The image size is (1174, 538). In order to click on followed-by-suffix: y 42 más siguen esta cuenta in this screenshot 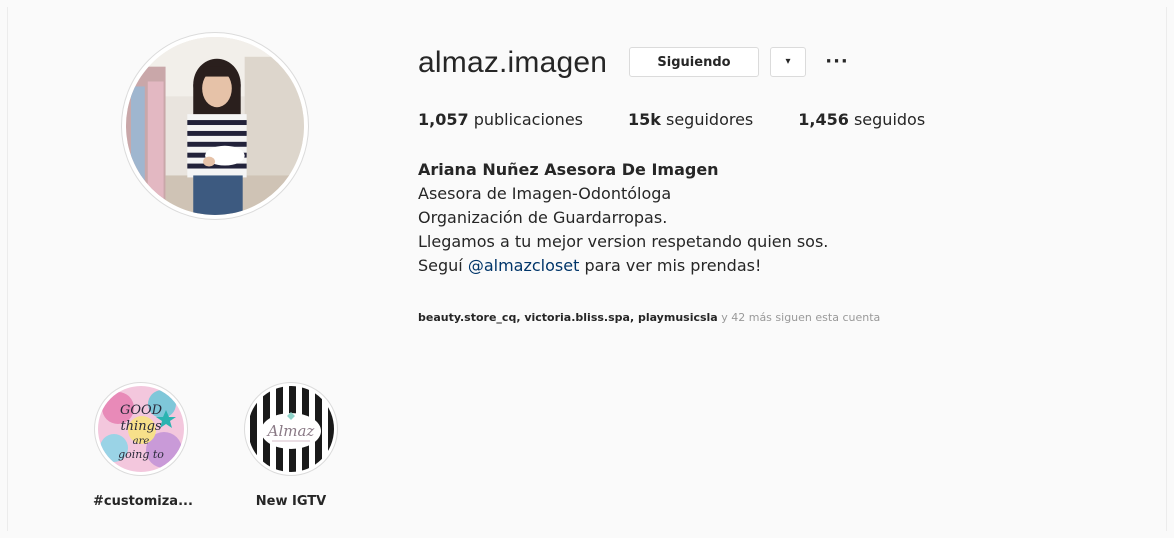, I will do `click(799, 317)`.